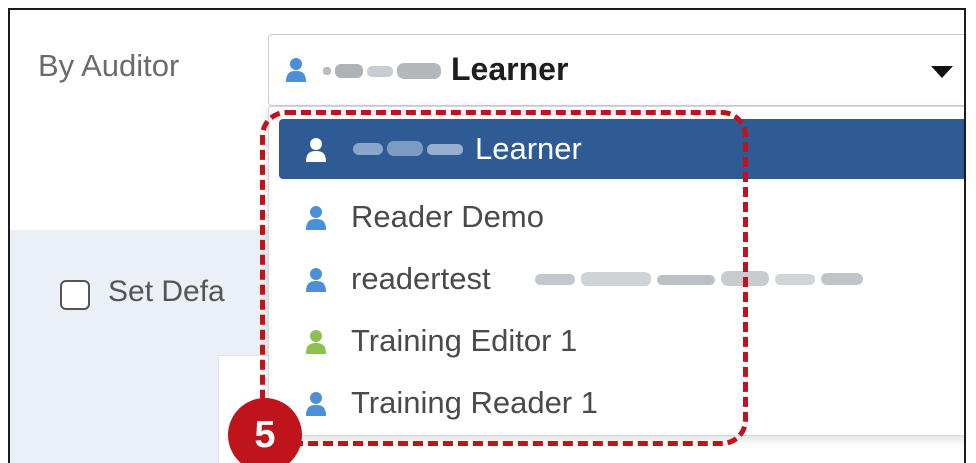 This screenshot has height=463, width=976. What do you see at coordinates (474, 402) in the screenshot?
I see `option-label: Training Reader 1` at bounding box center [474, 402].